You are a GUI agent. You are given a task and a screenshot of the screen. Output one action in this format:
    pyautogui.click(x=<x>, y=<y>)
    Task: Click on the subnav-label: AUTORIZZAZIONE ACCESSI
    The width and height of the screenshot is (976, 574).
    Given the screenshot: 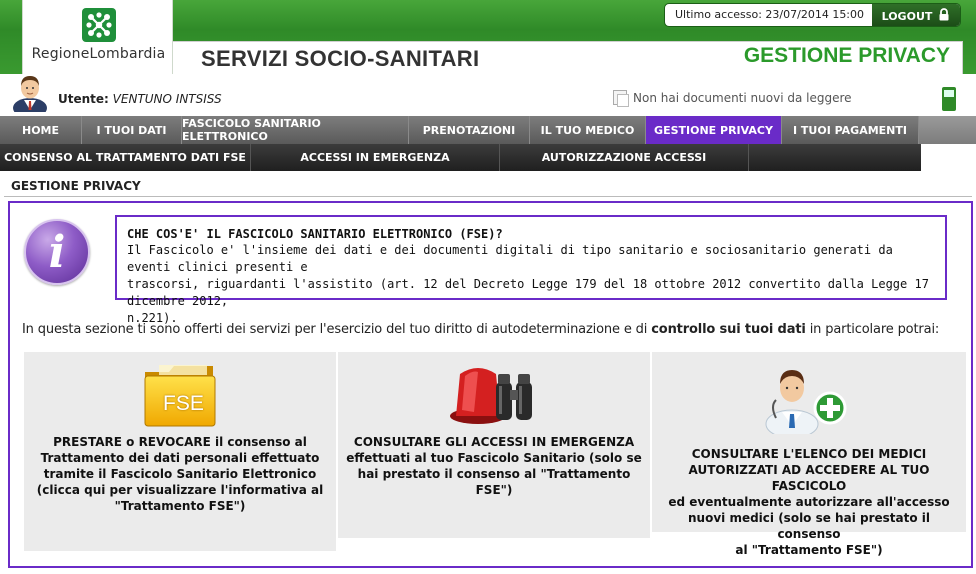 What is the action you would take?
    pyautogui.click(x=624, y=157)
    